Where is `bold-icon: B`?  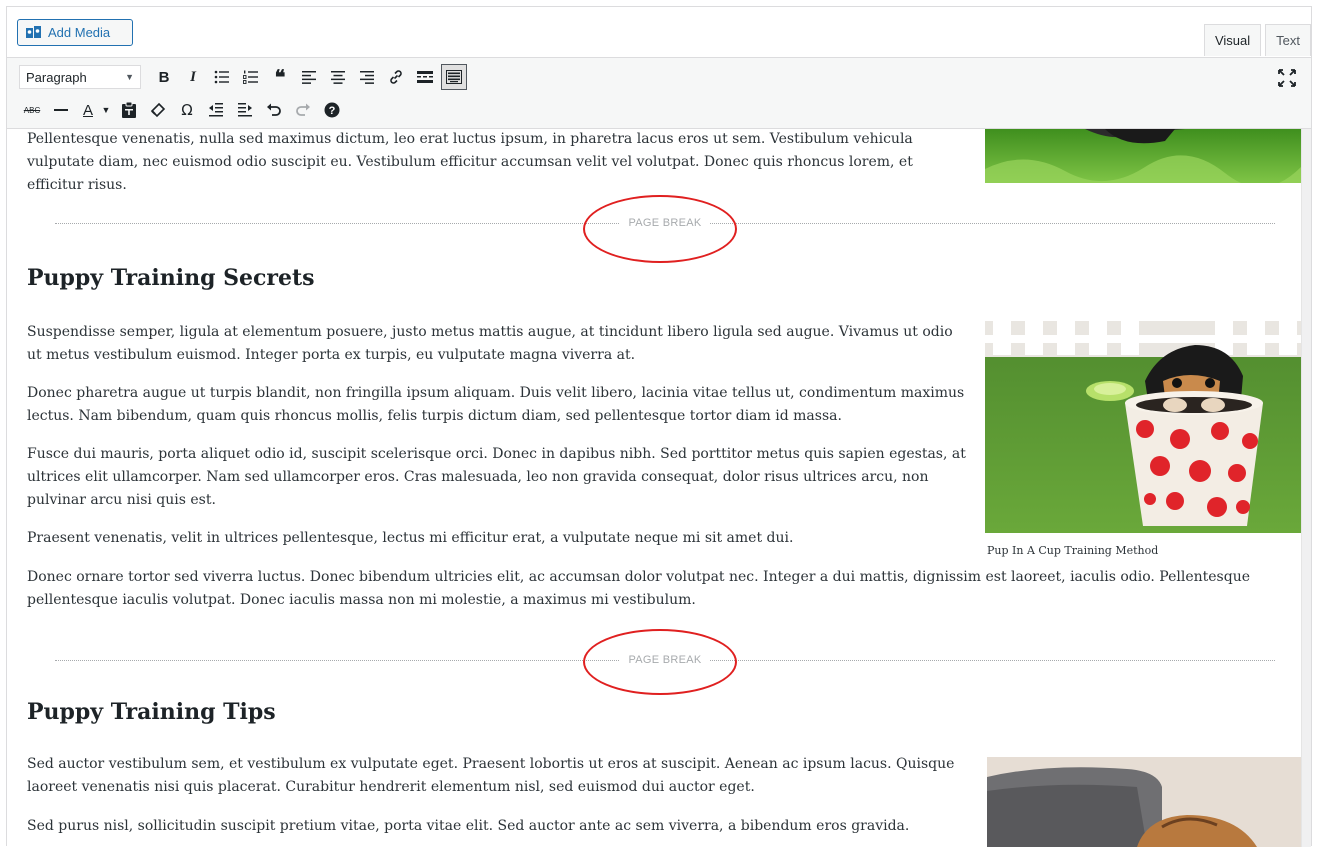 bold-icon: B is located at coordinates (164, 77).